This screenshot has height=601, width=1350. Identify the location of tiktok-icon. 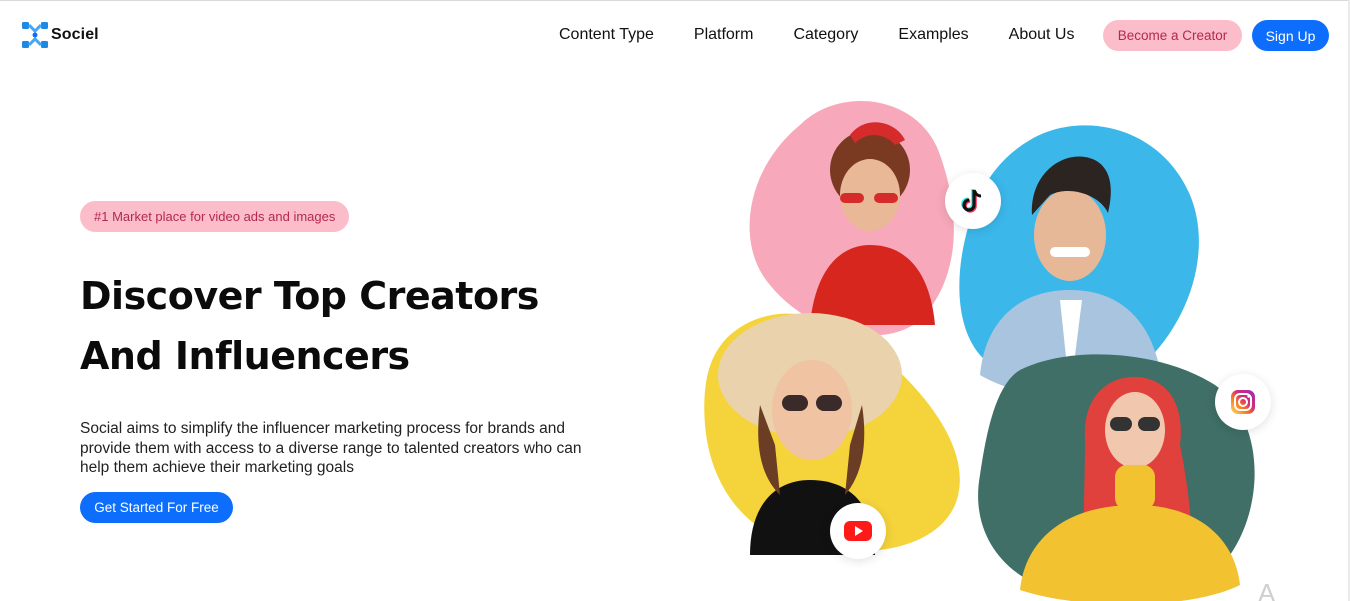
(973, 201).